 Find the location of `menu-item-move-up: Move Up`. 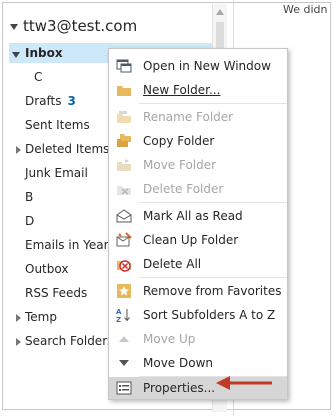

menu-item-move-up: Move Up is located at coordinates (198, 339).